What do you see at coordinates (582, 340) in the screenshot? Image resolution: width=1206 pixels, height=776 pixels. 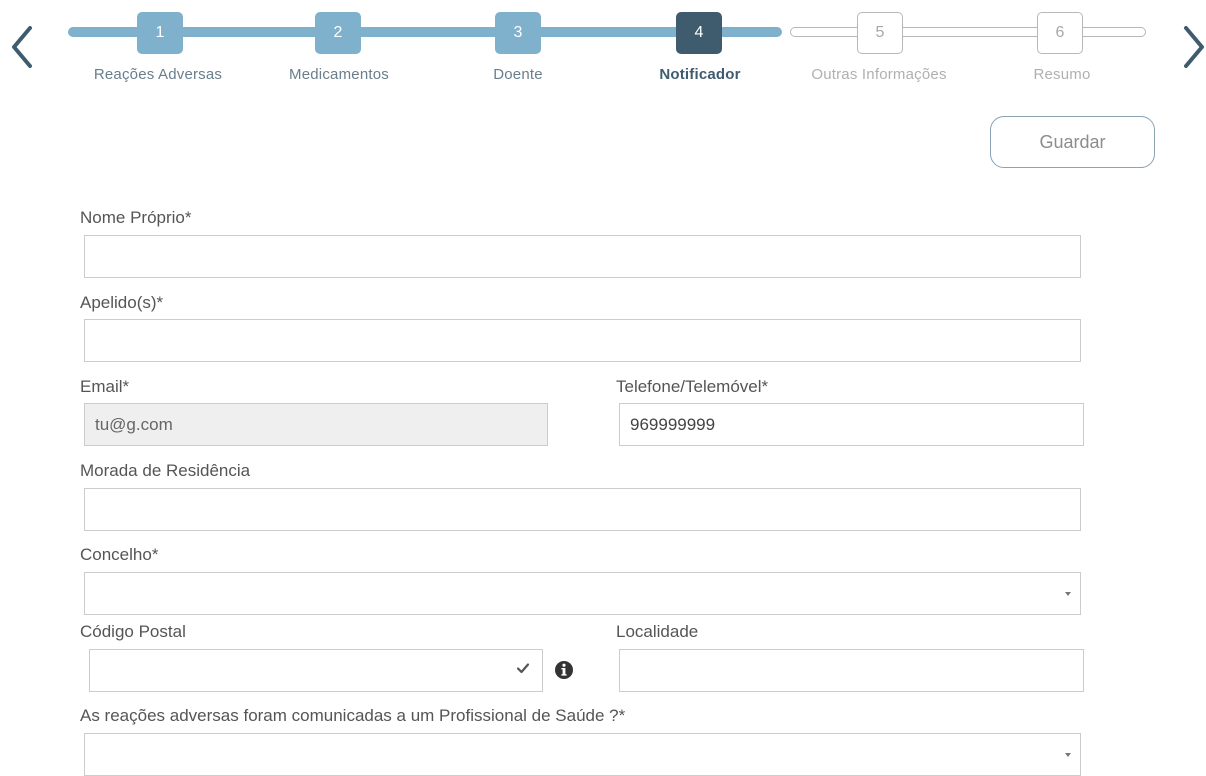 I see `surname-input` at bounding box center [582, 340].